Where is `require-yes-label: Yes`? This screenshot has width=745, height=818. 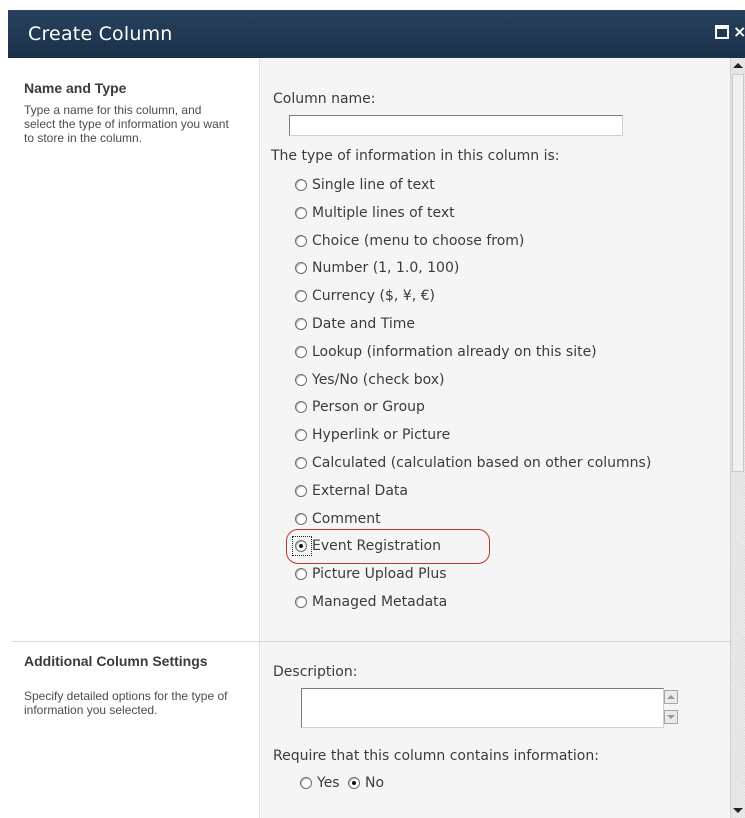
require-yes-label: Yes is located at coordinates (328, 783).